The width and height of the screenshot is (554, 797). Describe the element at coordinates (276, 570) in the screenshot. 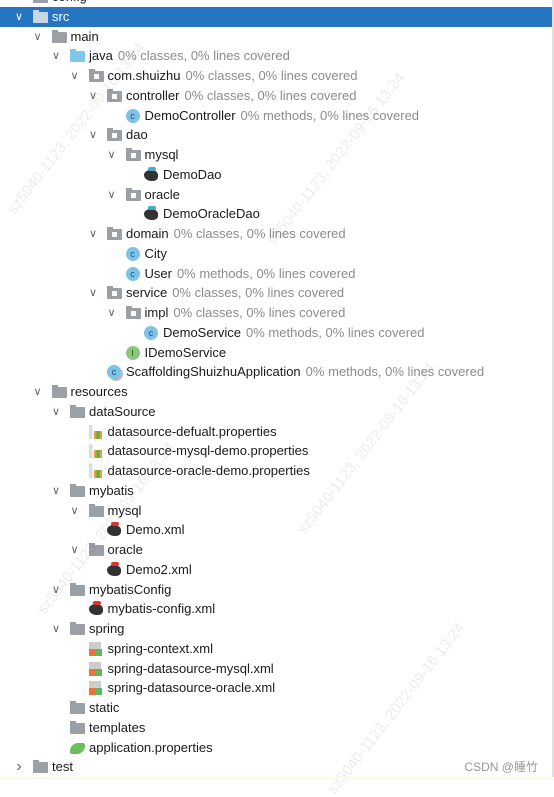

I see `tree-node: Demo2.xml` at that location.